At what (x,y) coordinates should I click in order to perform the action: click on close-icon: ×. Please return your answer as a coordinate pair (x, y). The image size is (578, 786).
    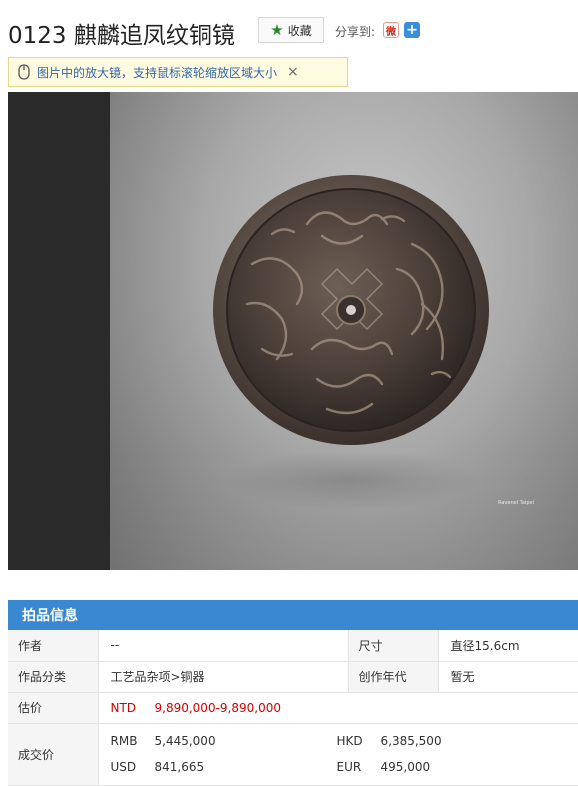
    Looking at the image, I should click on (293, 72).